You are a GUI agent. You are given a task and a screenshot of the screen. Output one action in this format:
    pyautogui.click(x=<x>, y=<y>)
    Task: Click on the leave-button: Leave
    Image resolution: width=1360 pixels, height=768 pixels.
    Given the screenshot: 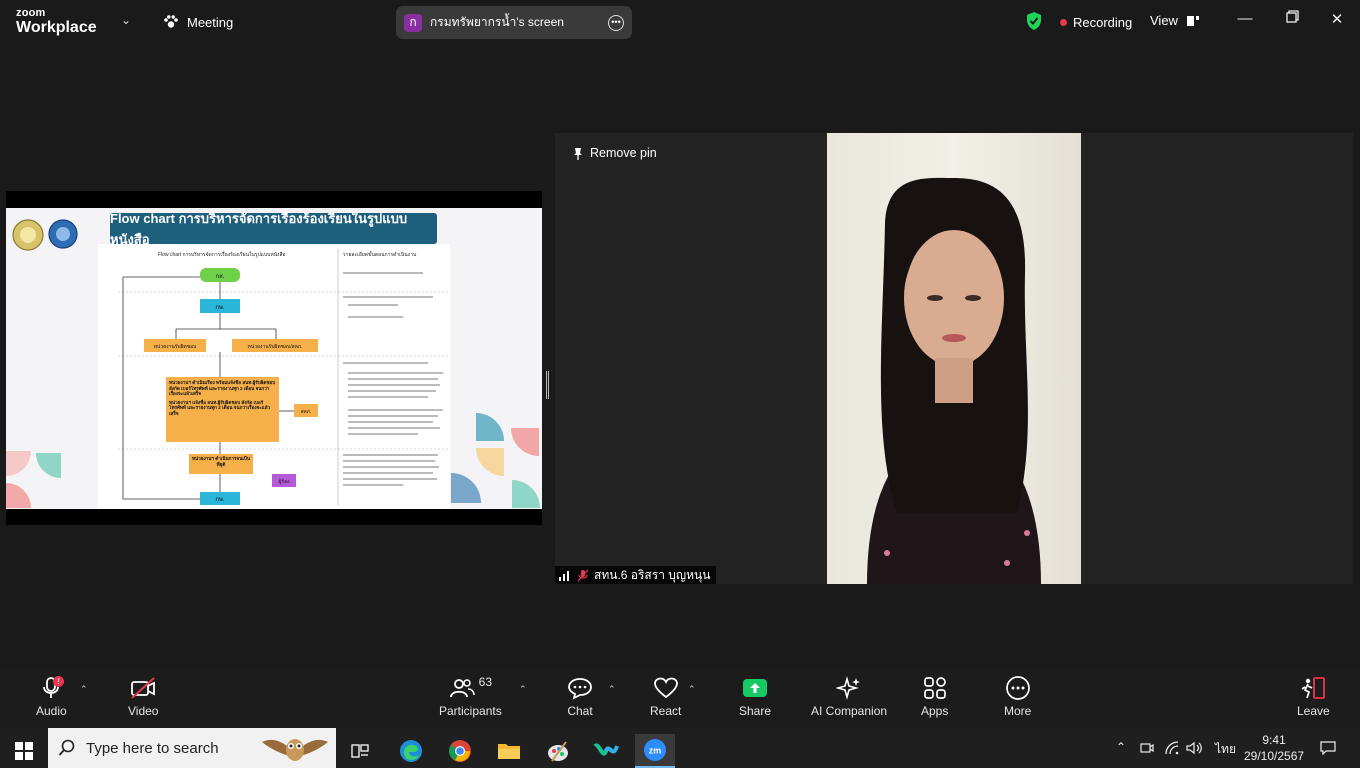 What is the action you would take?
    pyautogui.click(x=1313, y=697)
    